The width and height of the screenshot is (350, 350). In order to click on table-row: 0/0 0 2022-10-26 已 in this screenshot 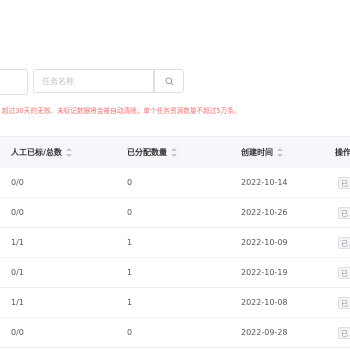, I will do `click(175, 213)`.